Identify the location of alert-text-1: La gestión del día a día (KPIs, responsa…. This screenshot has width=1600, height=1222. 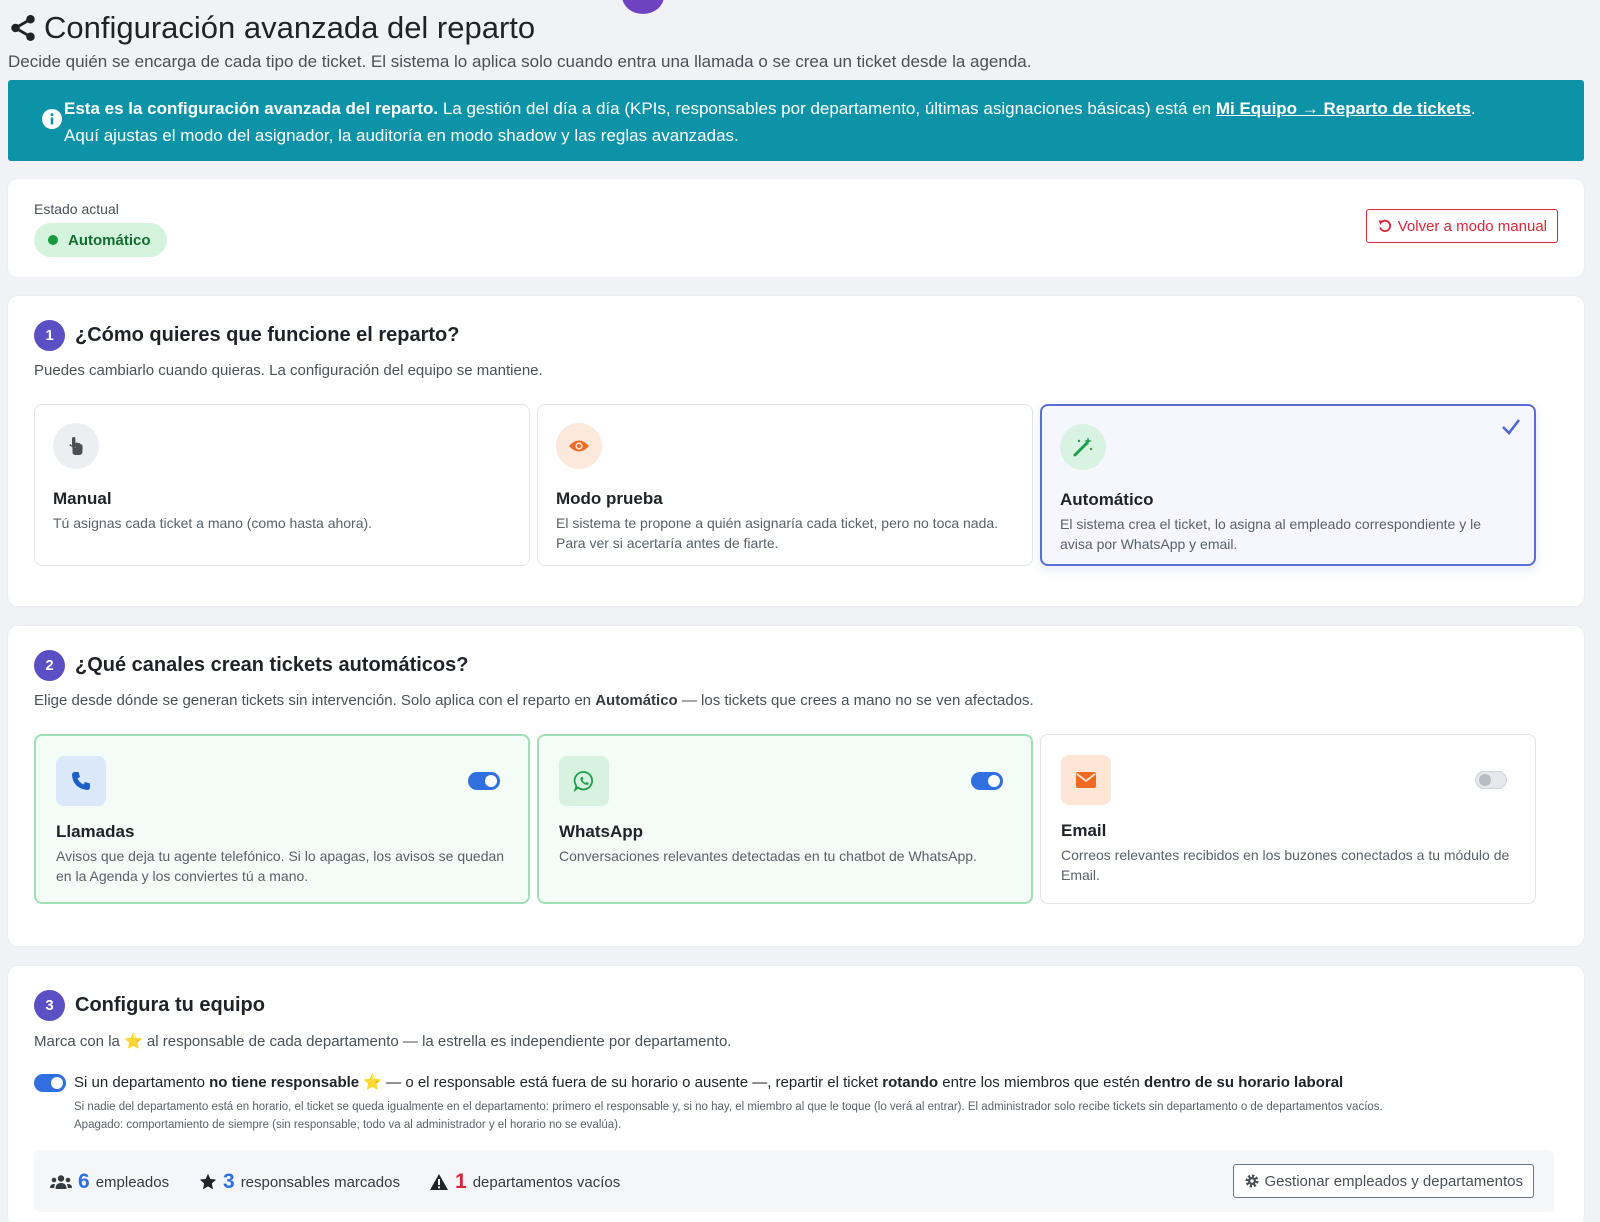
(827, 108).